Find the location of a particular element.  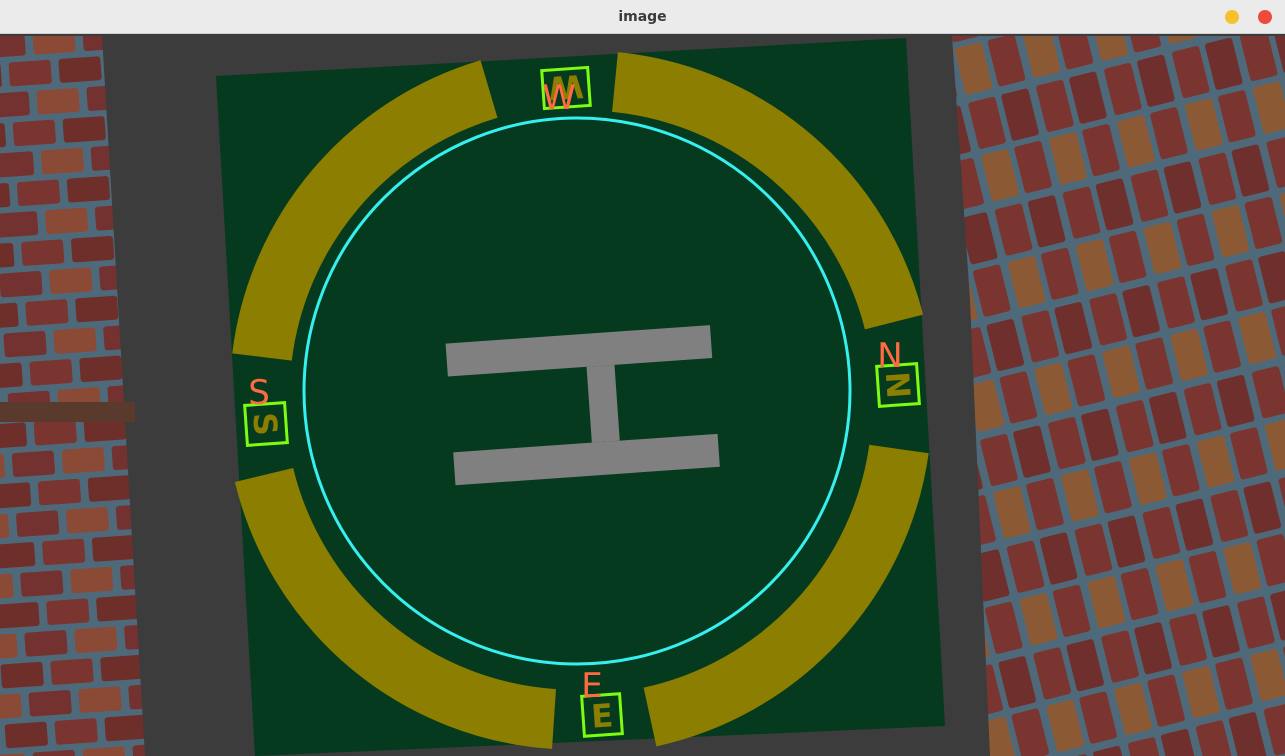

window-titlebar: image is located at coordinates (642, 17).